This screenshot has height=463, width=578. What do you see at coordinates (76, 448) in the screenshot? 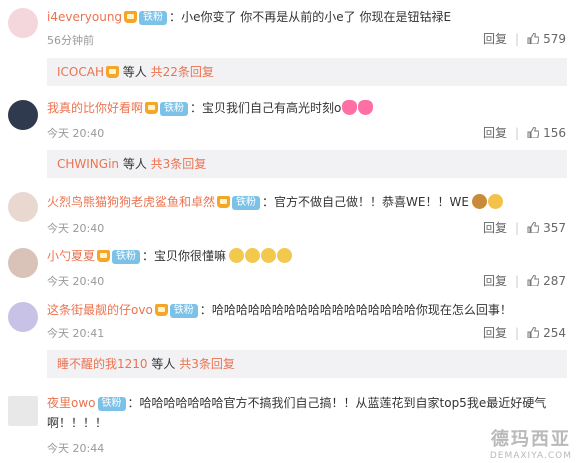
I see `comment-time: 今天 20:44` at bounding box center [76, 448].